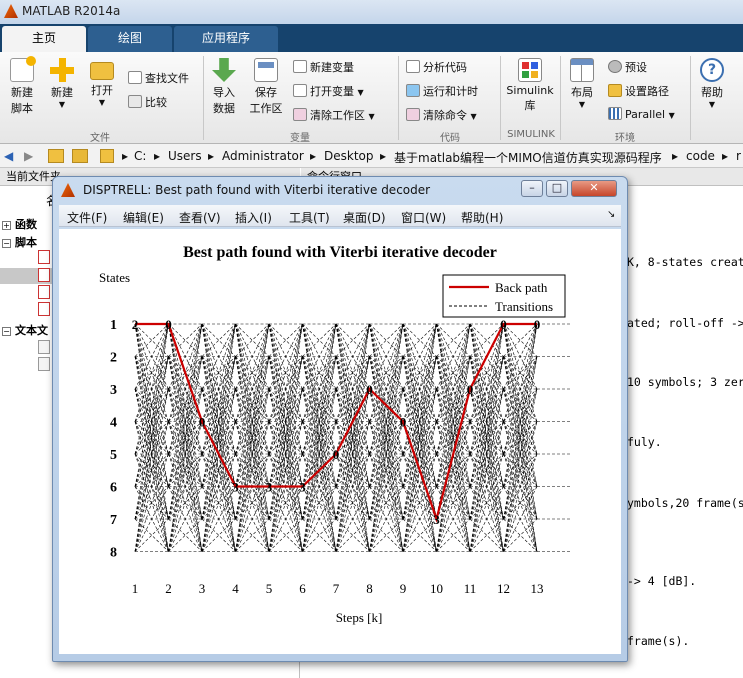 Image resolution: width=743 pixels, height=678 pixels. Describe the element at coordinates (253, 217) in the screenshot. I see `menu-insert: 插入(I)` at that location.